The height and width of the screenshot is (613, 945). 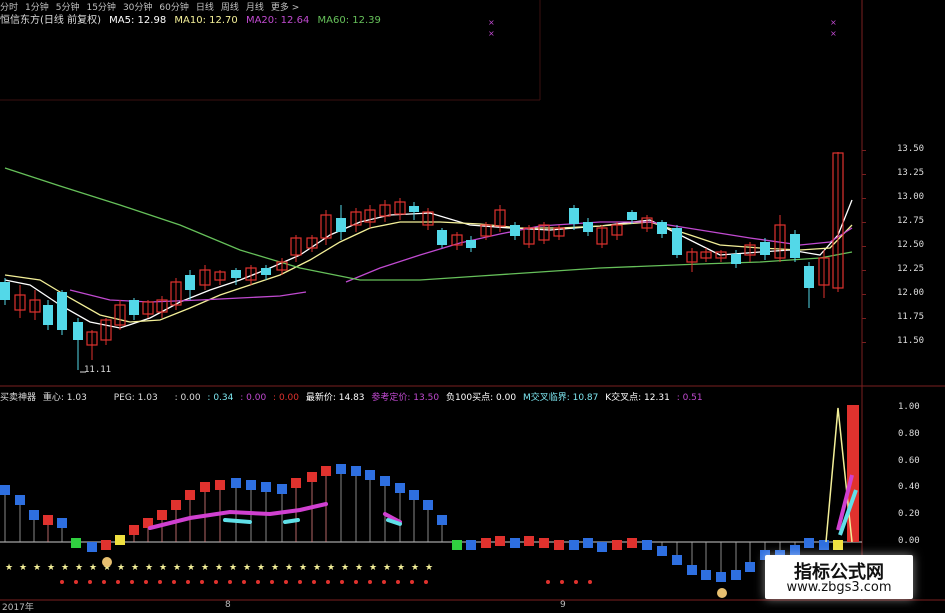 What do you see at coordinates (909, 514) in the screenshot?
I see `indicator-tick: 0.20` at bounding box center [909, 514].